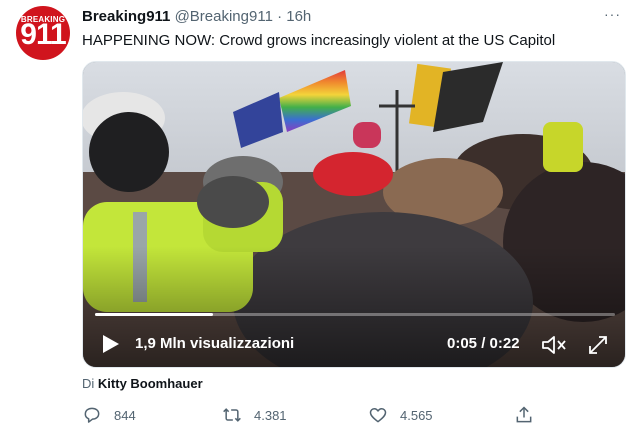 The image size is (640, 440). What do you see at coordinates (88, 383) in the screenshot?
I see `credit-prefix: Di` at bounding box center [88, 383].